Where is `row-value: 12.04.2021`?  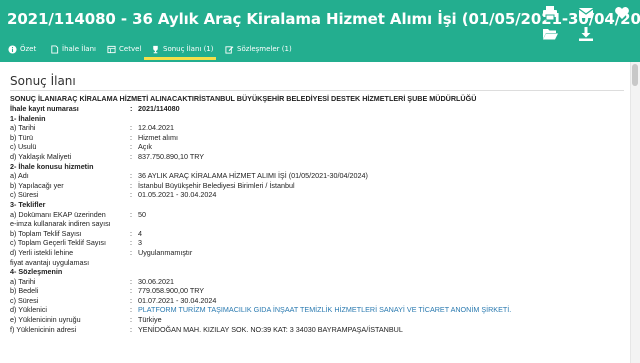 row-value: 12.04.2021 is located at coordinates (156, 128).